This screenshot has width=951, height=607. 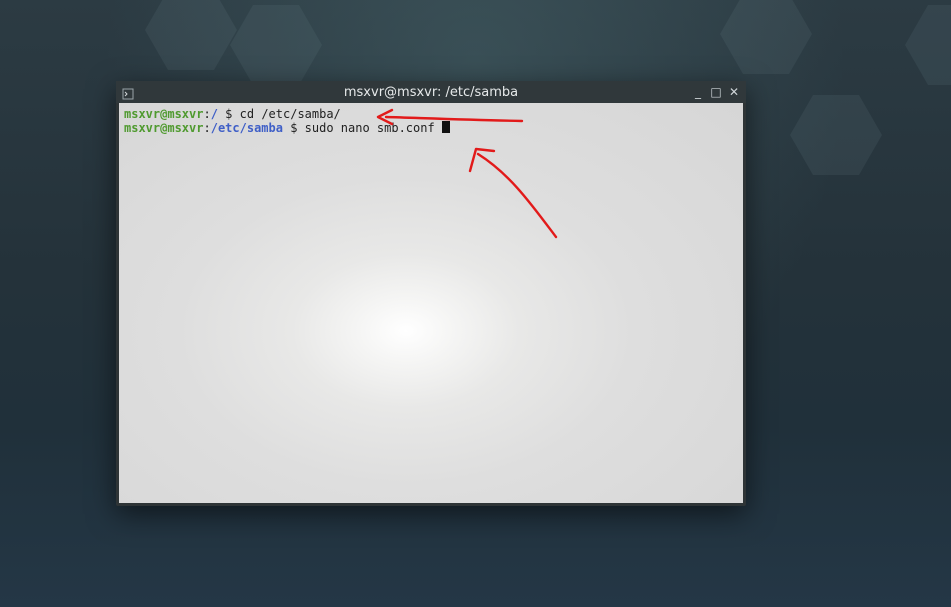 I want to click on window-titlebar: msxvr@msxvr: /etc/samba _ □ ✕, so click(x=431, y=92).